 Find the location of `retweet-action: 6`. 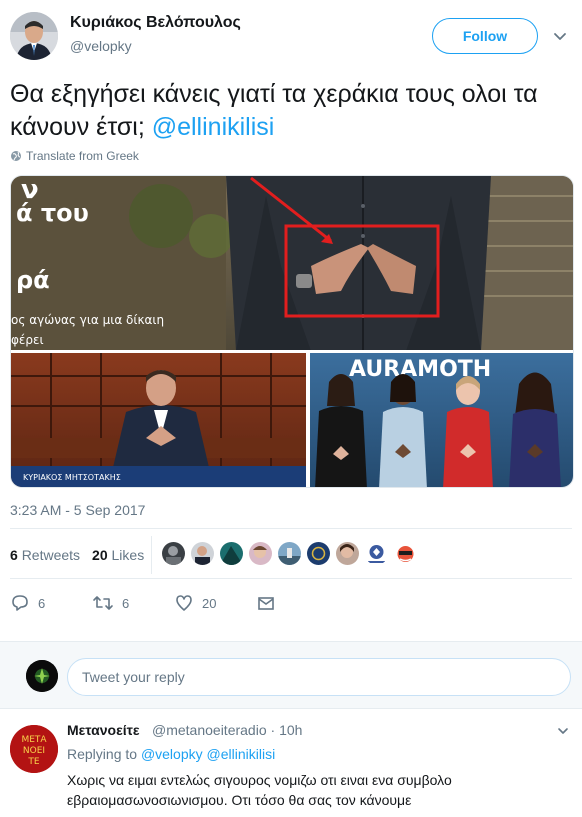

retweet-action: 6 is located at coordinates (133, 603).